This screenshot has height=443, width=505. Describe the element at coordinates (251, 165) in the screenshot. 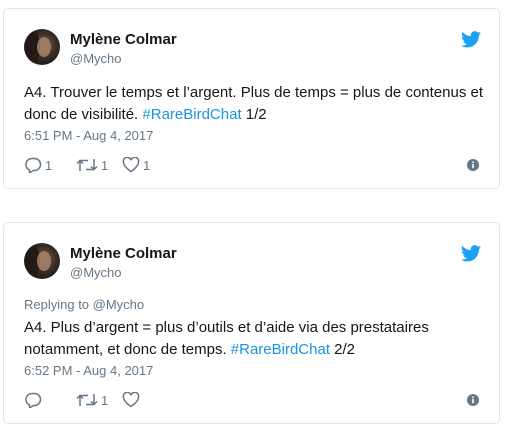

I see `tweet-actions: 1 1 1` at that location.